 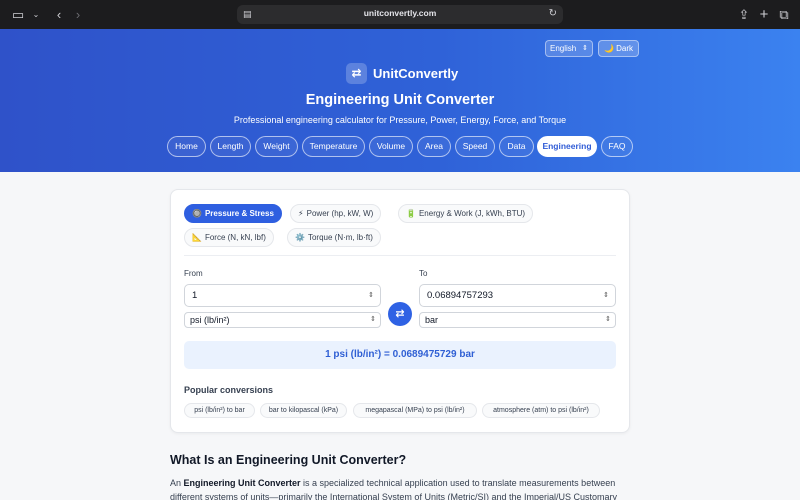 I want to click on nav-length: Length, so click(x=230, y=146).